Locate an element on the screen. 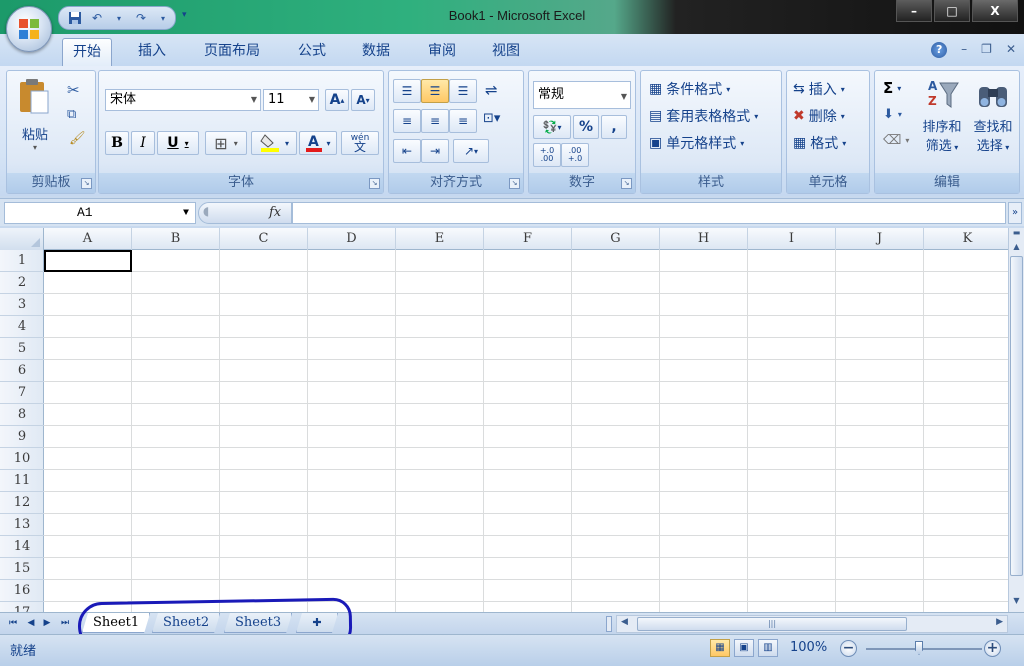 The height and width of the screenshot is (666, 1024). tab-view: 视图 is located at coordinates (506, 52).